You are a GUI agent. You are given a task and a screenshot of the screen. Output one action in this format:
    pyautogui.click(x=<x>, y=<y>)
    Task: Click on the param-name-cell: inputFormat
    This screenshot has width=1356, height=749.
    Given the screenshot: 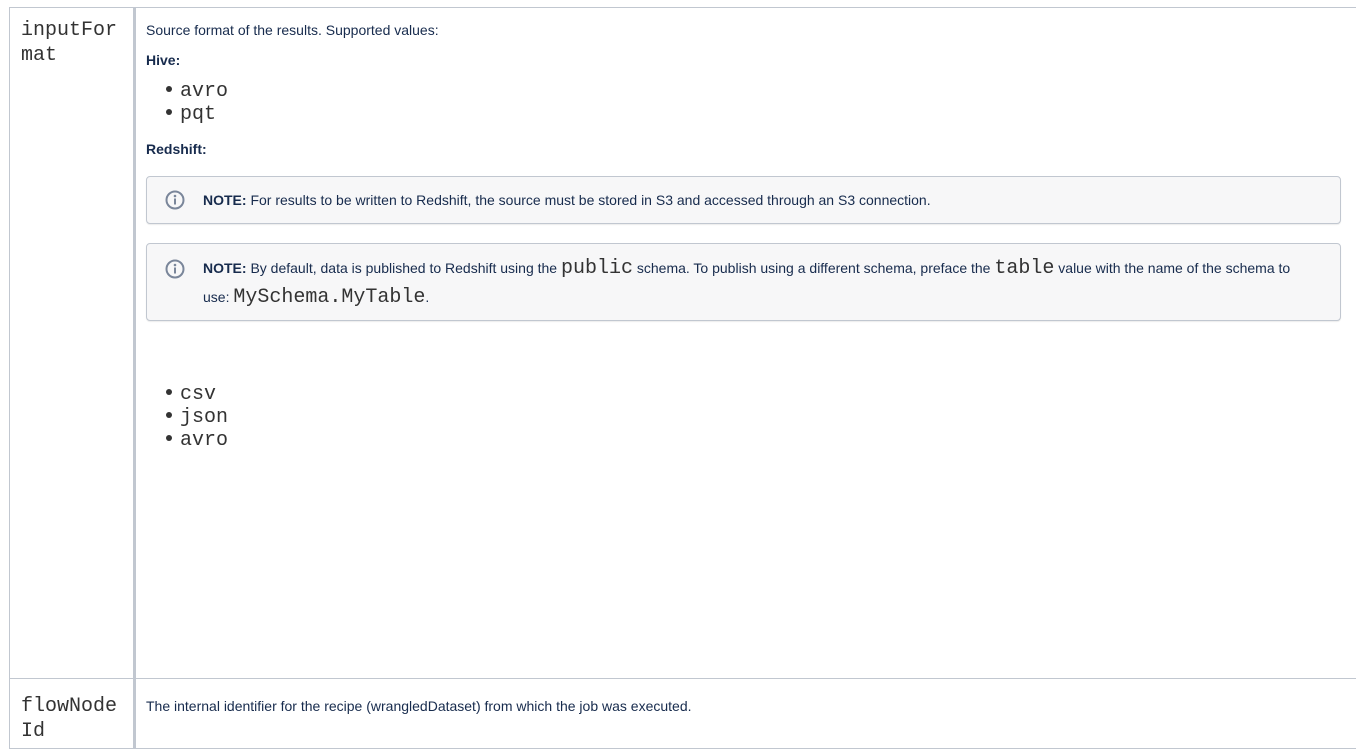 What is the action you would take?
    pyautogui.click(x=72, y=343)
    